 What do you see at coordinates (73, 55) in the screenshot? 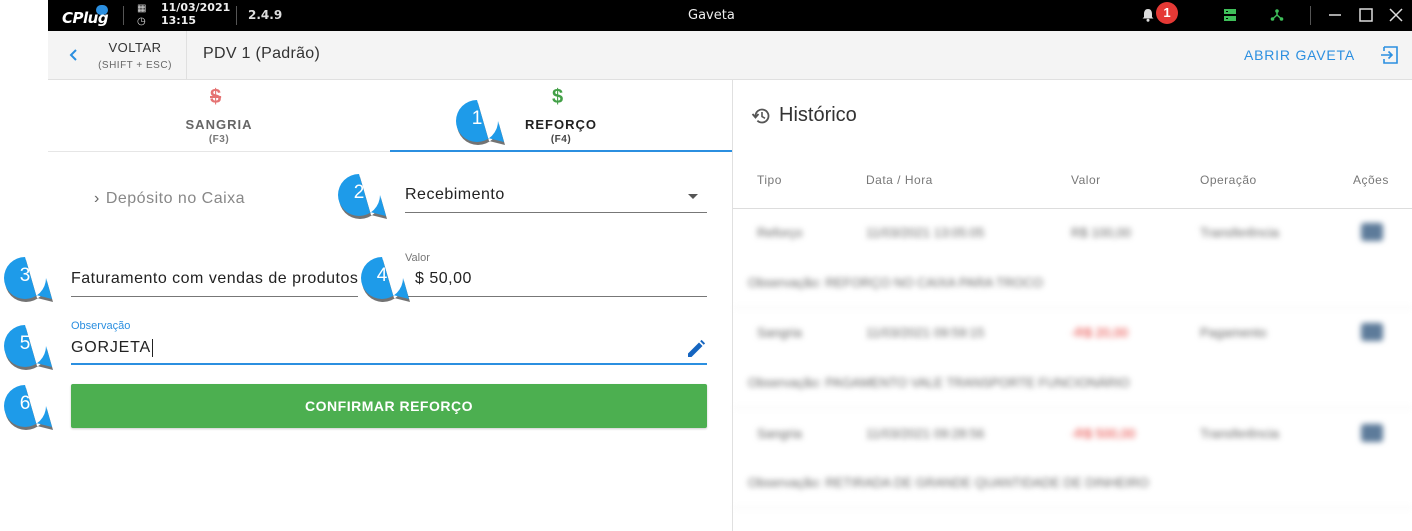
I see `chevron-left-icon` at bounding box center [73, 55].